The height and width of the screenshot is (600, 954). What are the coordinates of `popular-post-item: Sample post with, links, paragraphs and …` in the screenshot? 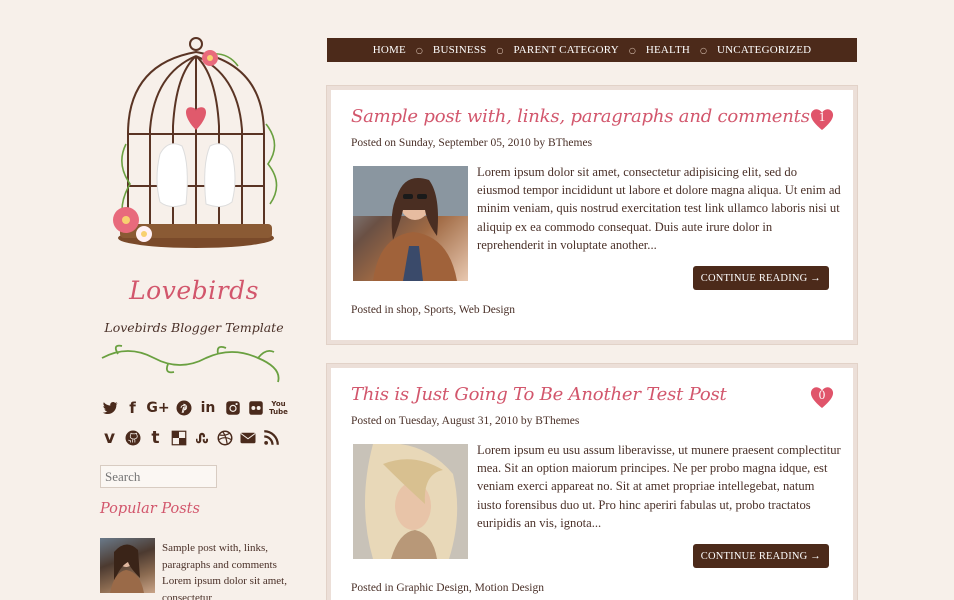 It's located at (228, 570).